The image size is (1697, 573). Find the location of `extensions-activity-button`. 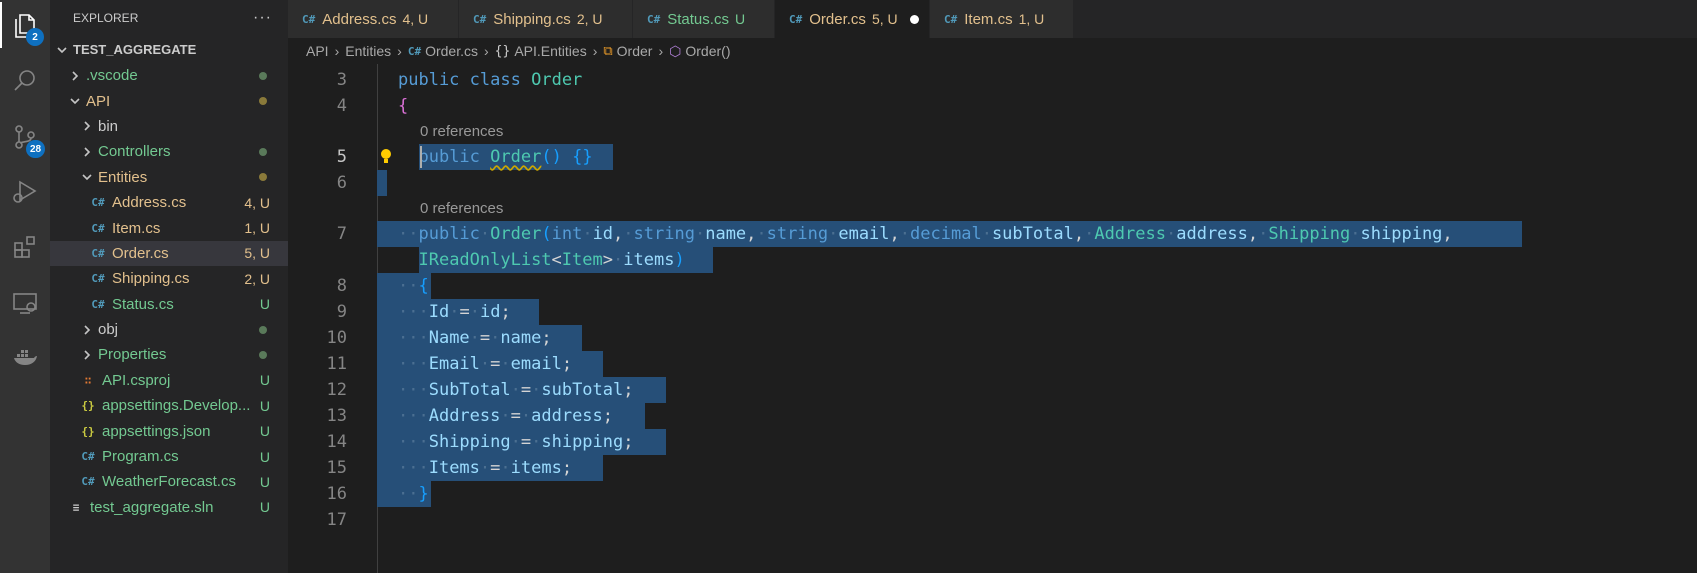

extensions-activity-button is located at coordinates (25, 247).